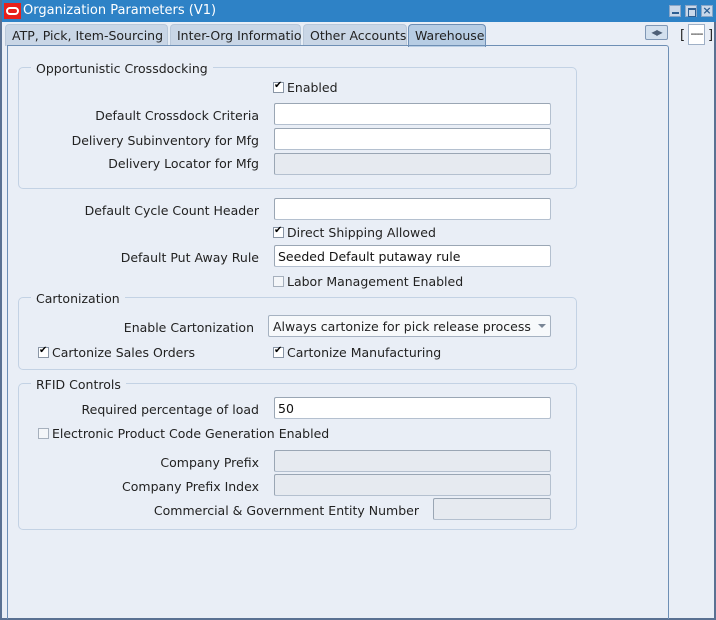 Image resolution: width=716 pixels, height=620 pixels. I want to click on default-crossdock-criteria-label: Default Crossdock Criteria, so click(177, 115).